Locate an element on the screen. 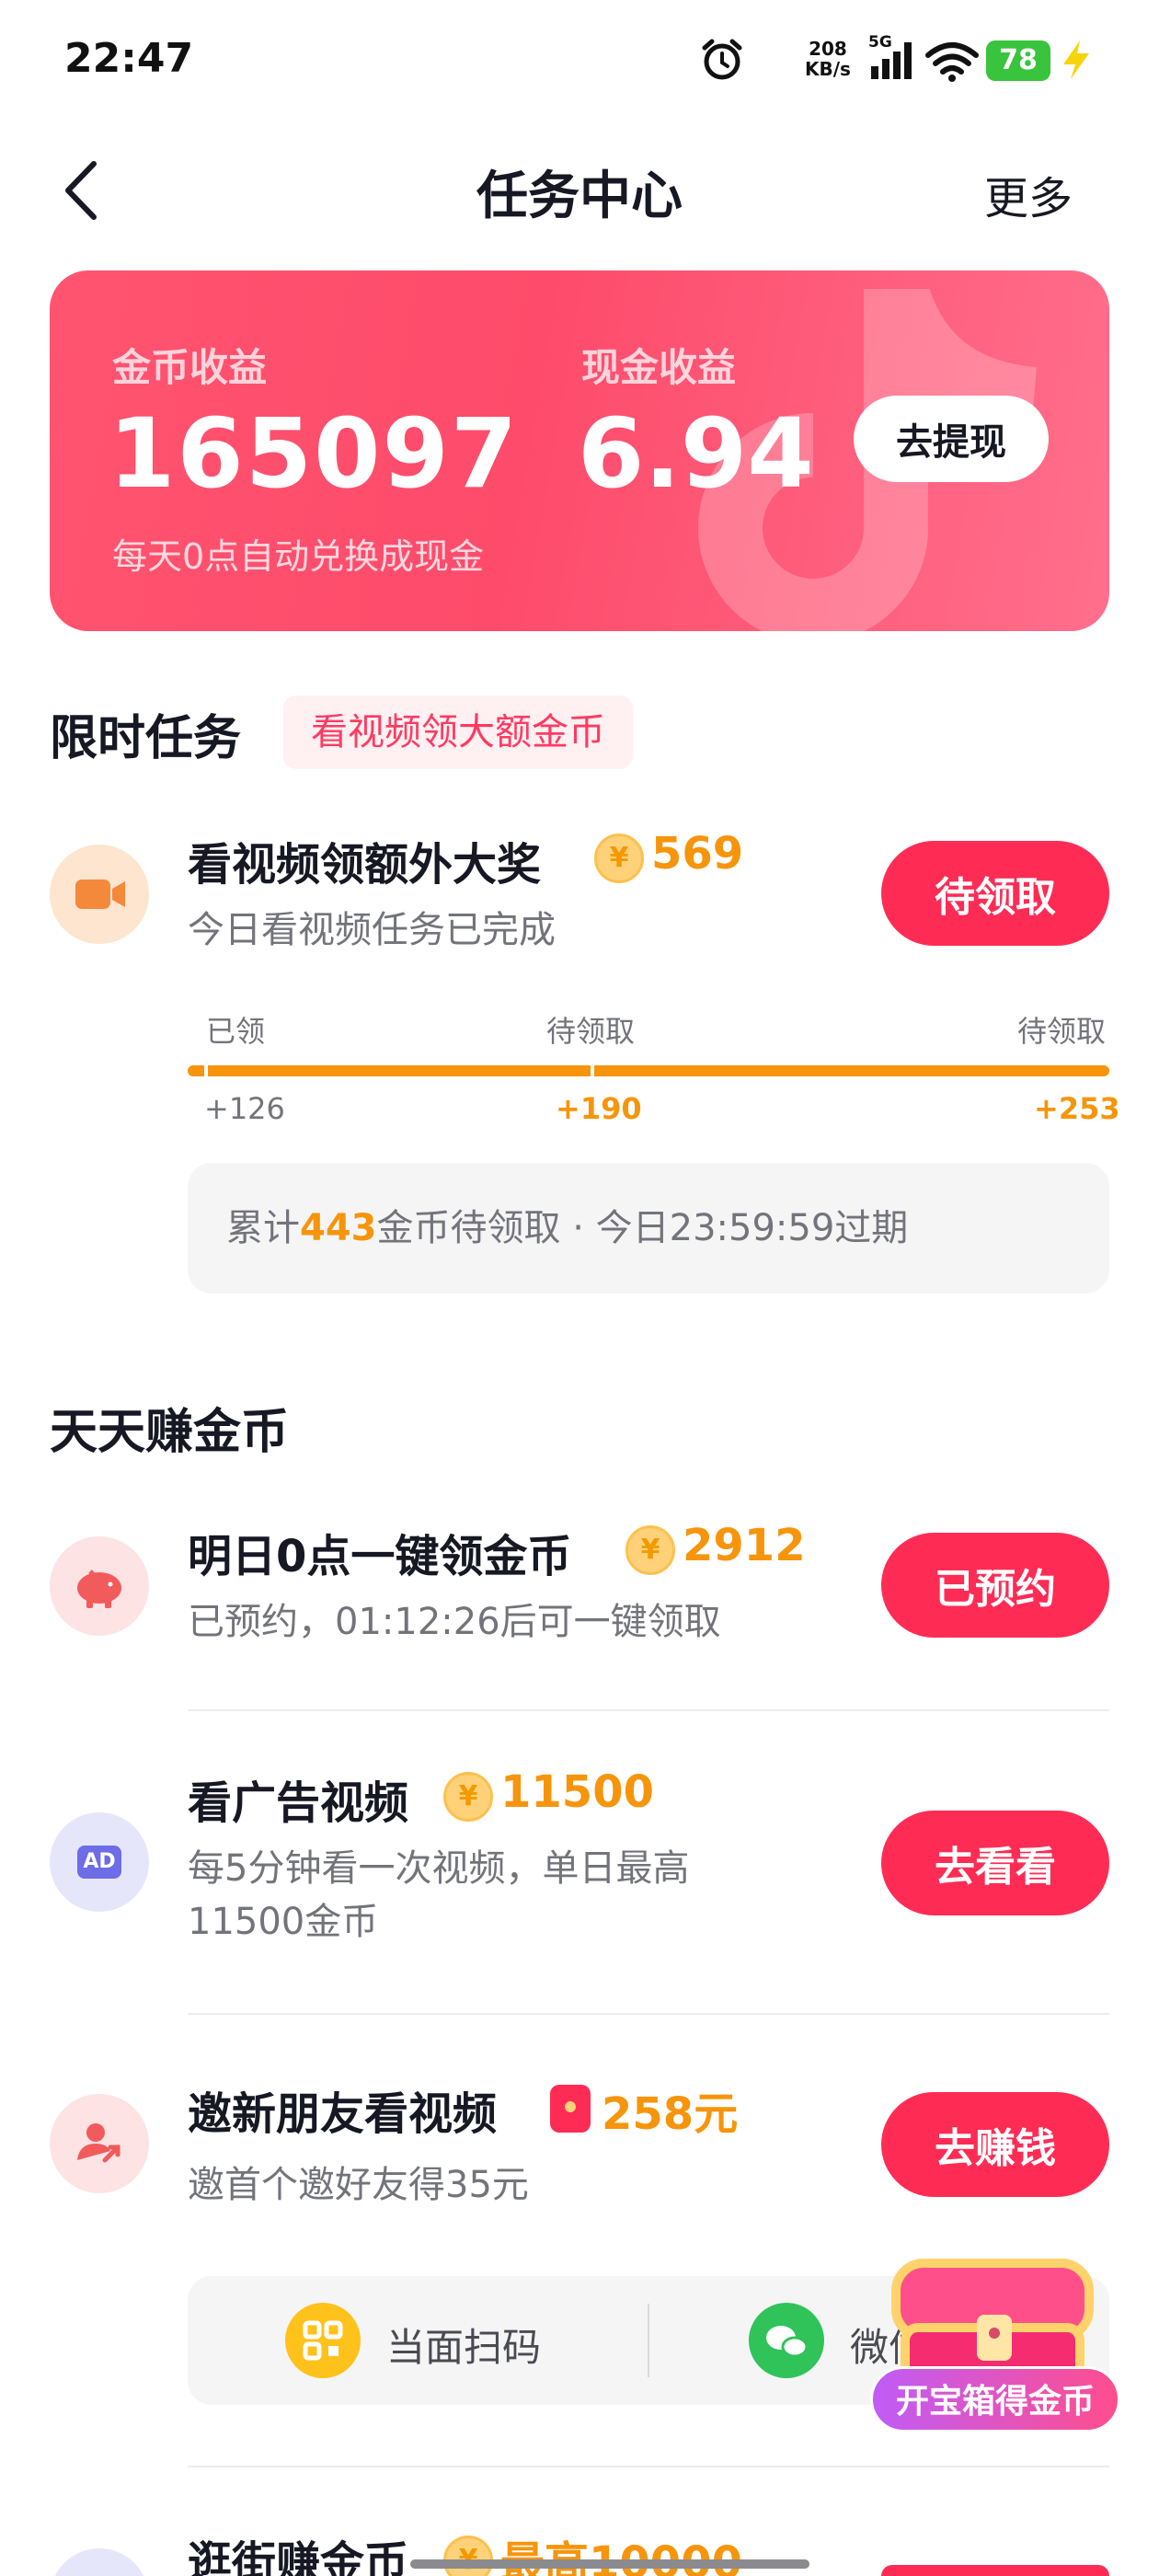  cash-earnings-value: 6.94 is located at coordinates (696, 453).